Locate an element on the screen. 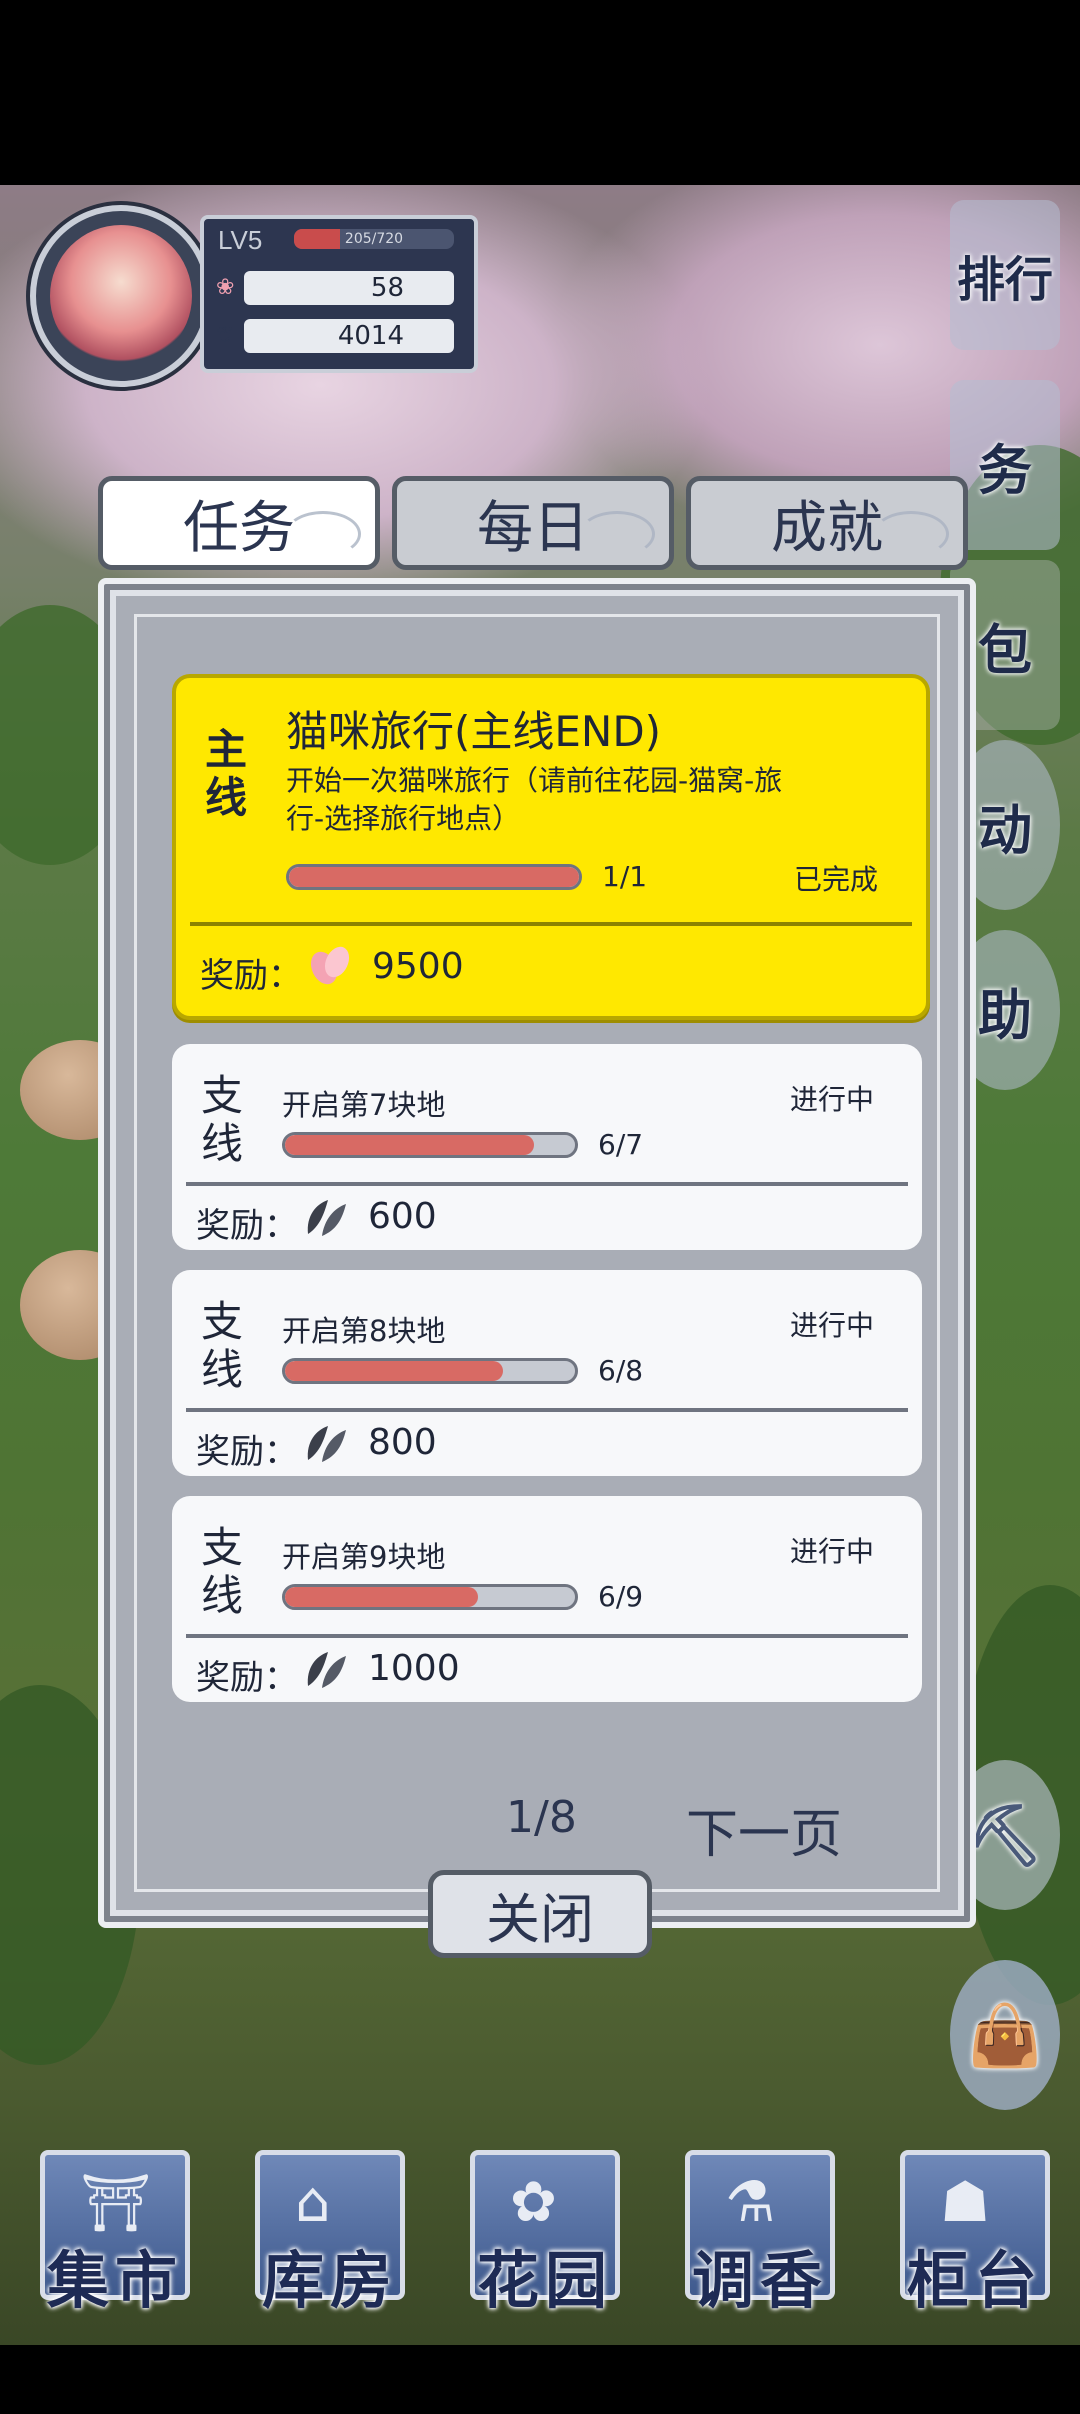 This screenshot has width=1080, height=2414. quest-card: 支线 开启第8块地 进行中 6/8 奖励： 800 is located at coordinates (547, 1373).